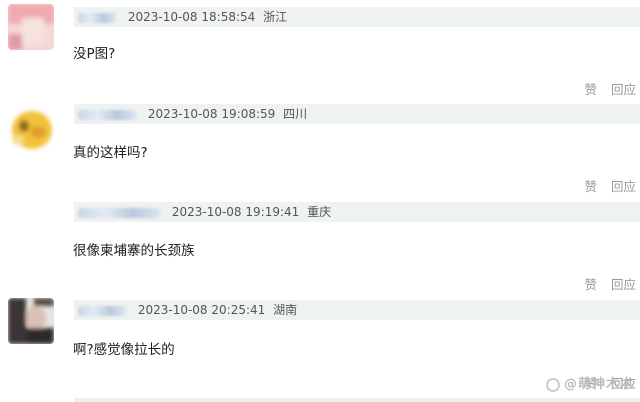 The image size is (640, 402). I want to click on comment-location: 浙江, so click(275, 17).